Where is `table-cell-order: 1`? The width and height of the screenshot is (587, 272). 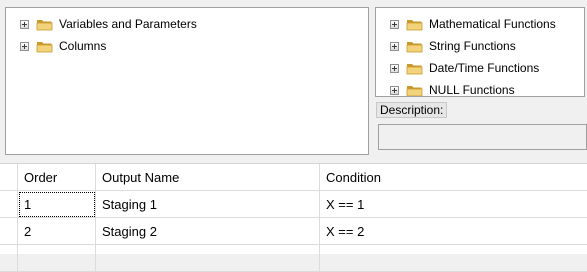
table-cell-order: 1 is located at coordinates (57, 204).